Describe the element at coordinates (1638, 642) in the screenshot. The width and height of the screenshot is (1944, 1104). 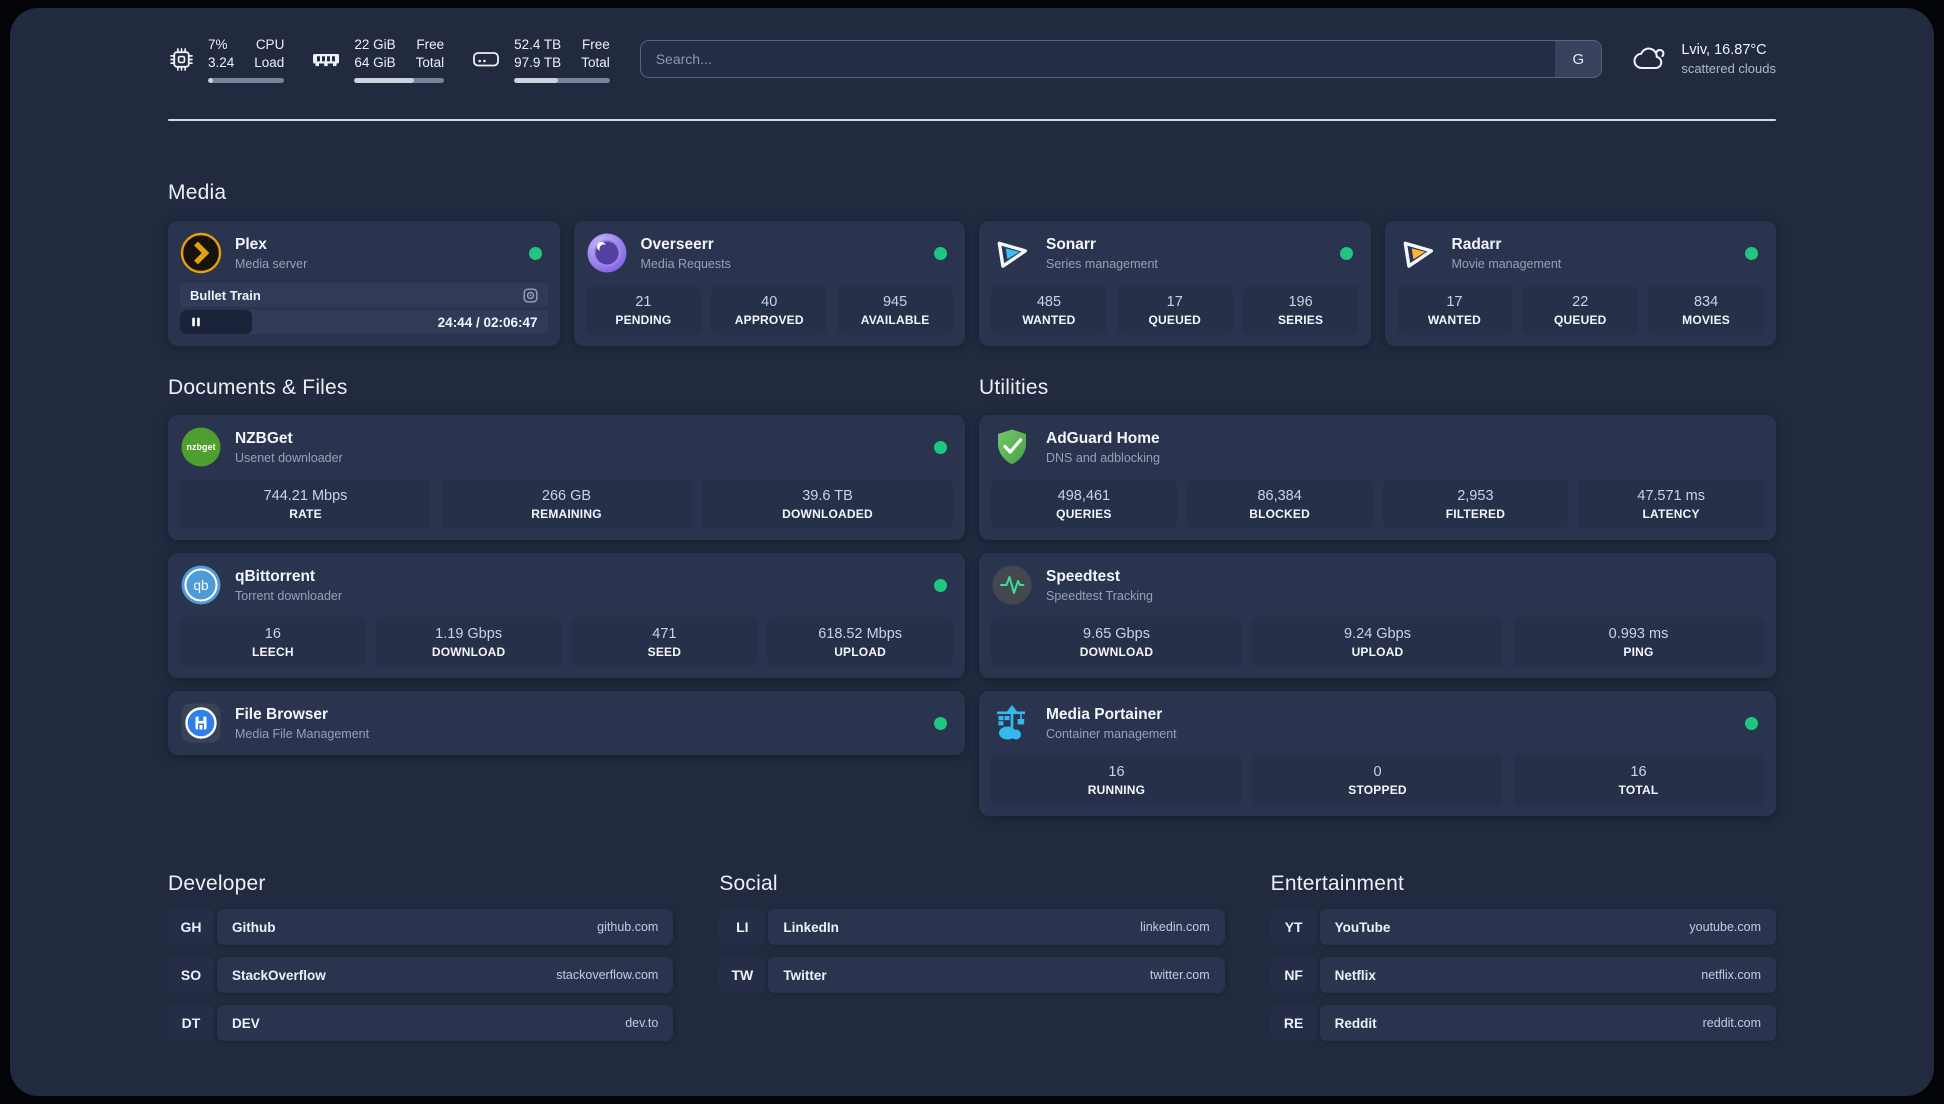
I see `stat-box: 0.993 ms PING` at that location.